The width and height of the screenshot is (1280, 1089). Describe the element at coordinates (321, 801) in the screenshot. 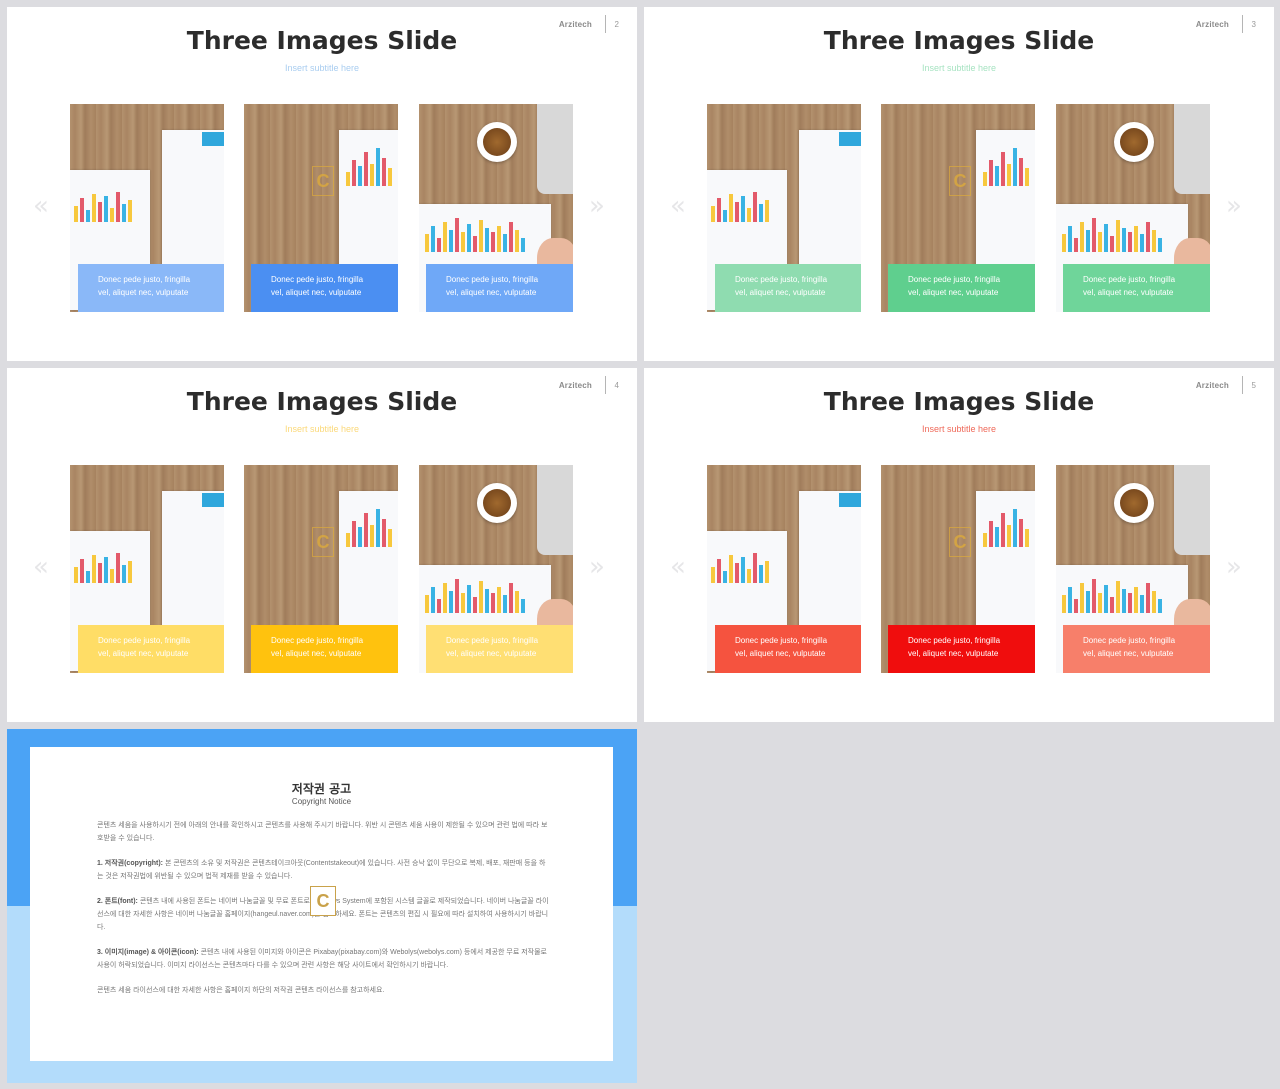

I see `notice-subtitle: Copyright Notice` at that location.